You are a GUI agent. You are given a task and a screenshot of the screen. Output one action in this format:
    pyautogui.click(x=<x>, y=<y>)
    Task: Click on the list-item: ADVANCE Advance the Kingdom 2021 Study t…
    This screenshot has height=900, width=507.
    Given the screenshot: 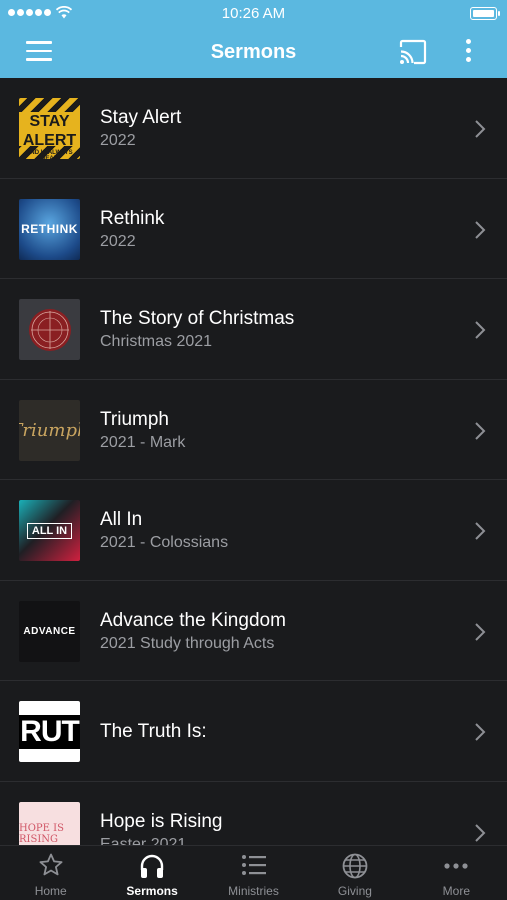 What is the action you would take?
    pyautogui.click(x=253, y=631)
    